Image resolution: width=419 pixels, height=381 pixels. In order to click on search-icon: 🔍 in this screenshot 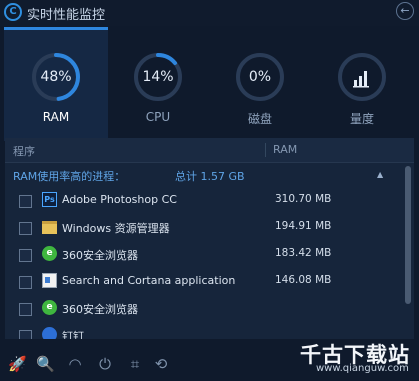, I will do `click(45, 364)`.